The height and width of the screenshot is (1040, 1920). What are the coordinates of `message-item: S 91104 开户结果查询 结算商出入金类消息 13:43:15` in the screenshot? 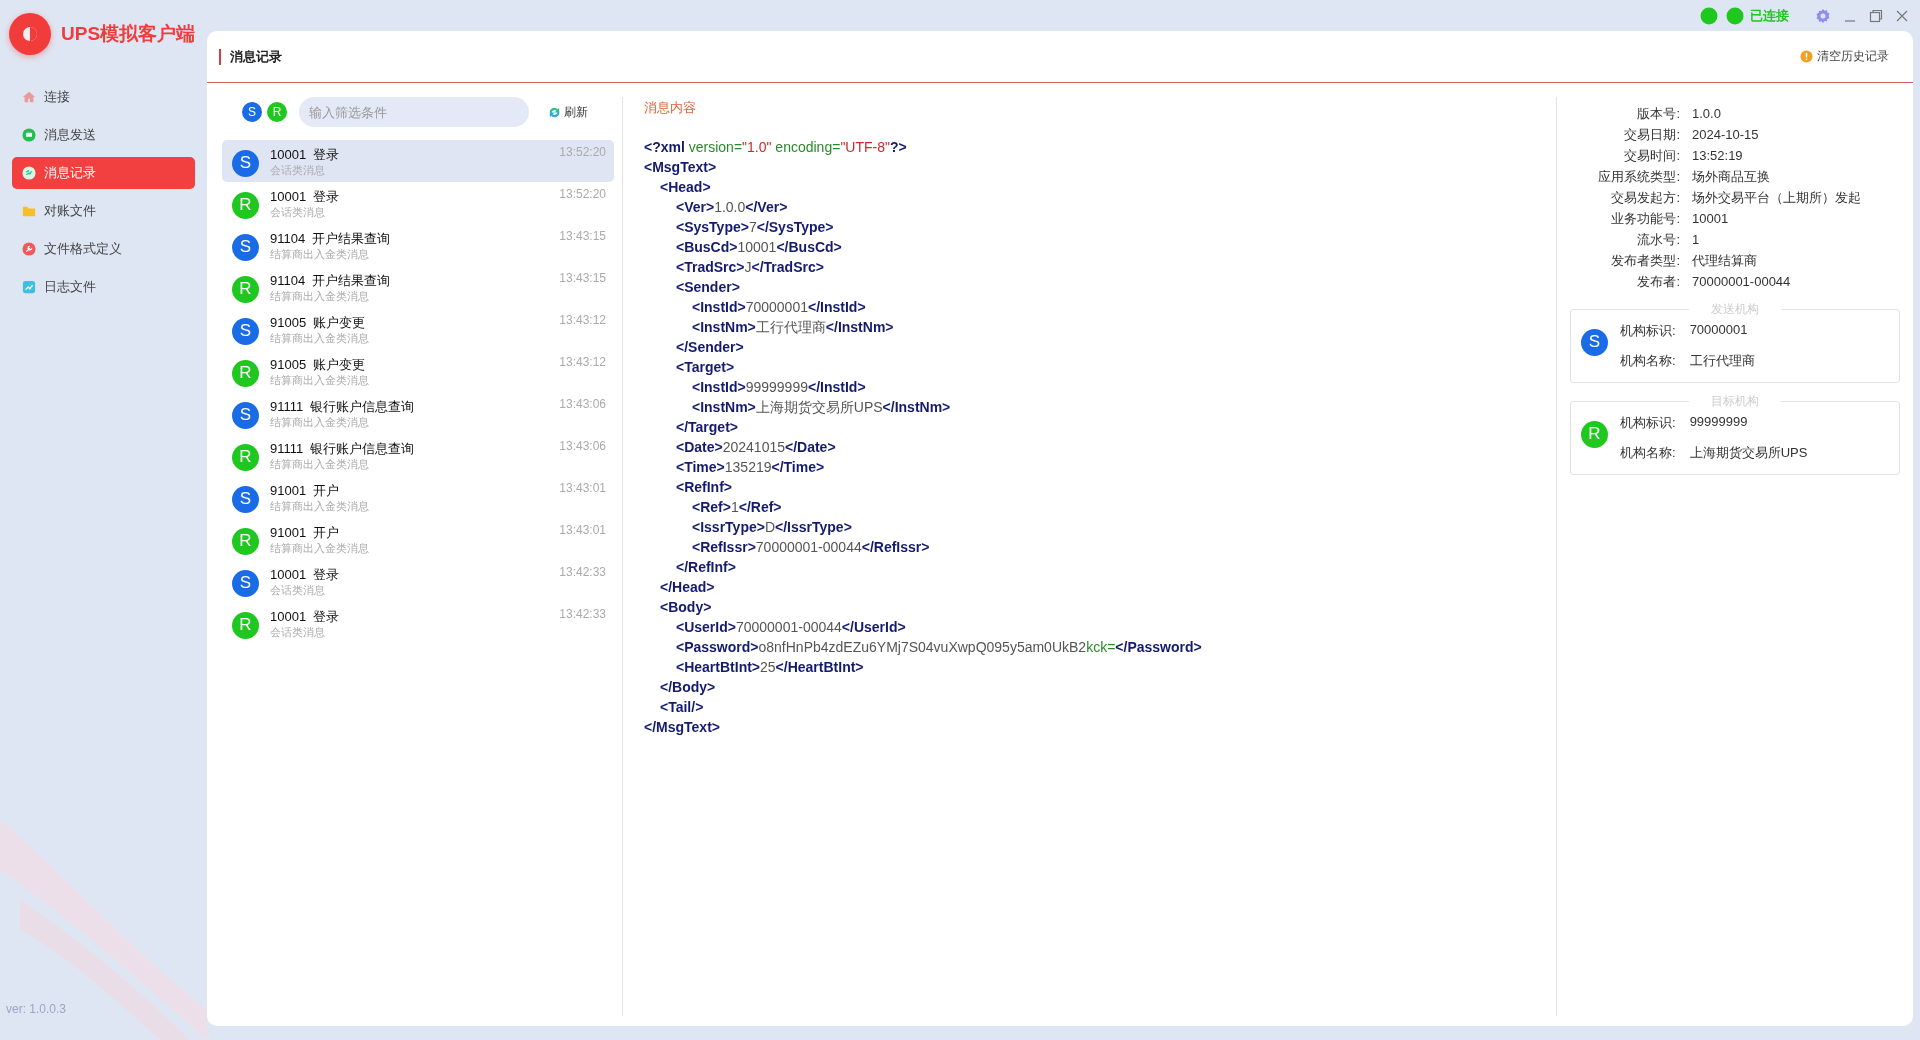 It's located at (418, 245).